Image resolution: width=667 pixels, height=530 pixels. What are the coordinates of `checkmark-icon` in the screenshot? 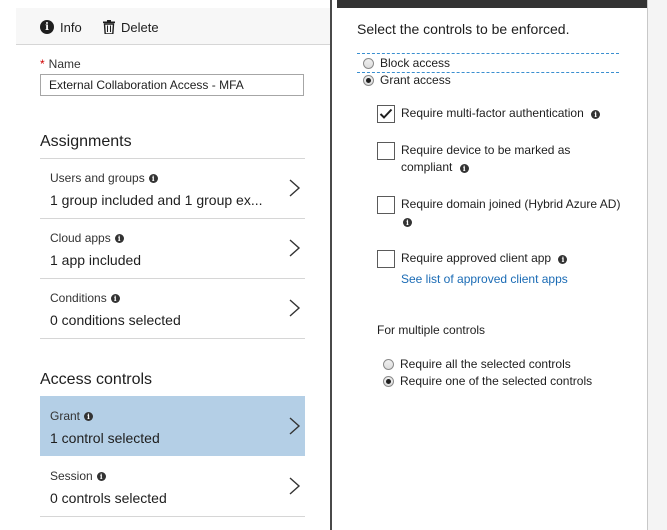 It's located at (386, 113).